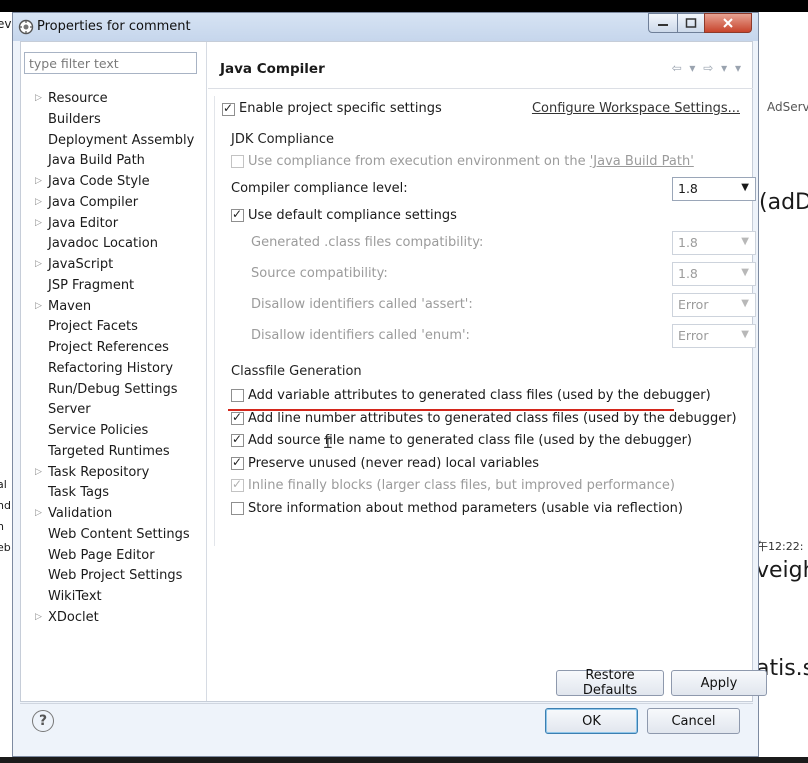 This screenshot has width=808, height=763. Describe the element at coordinates (783, 570) in the screenshot. I see `bg-fragment: veigh` at that location.